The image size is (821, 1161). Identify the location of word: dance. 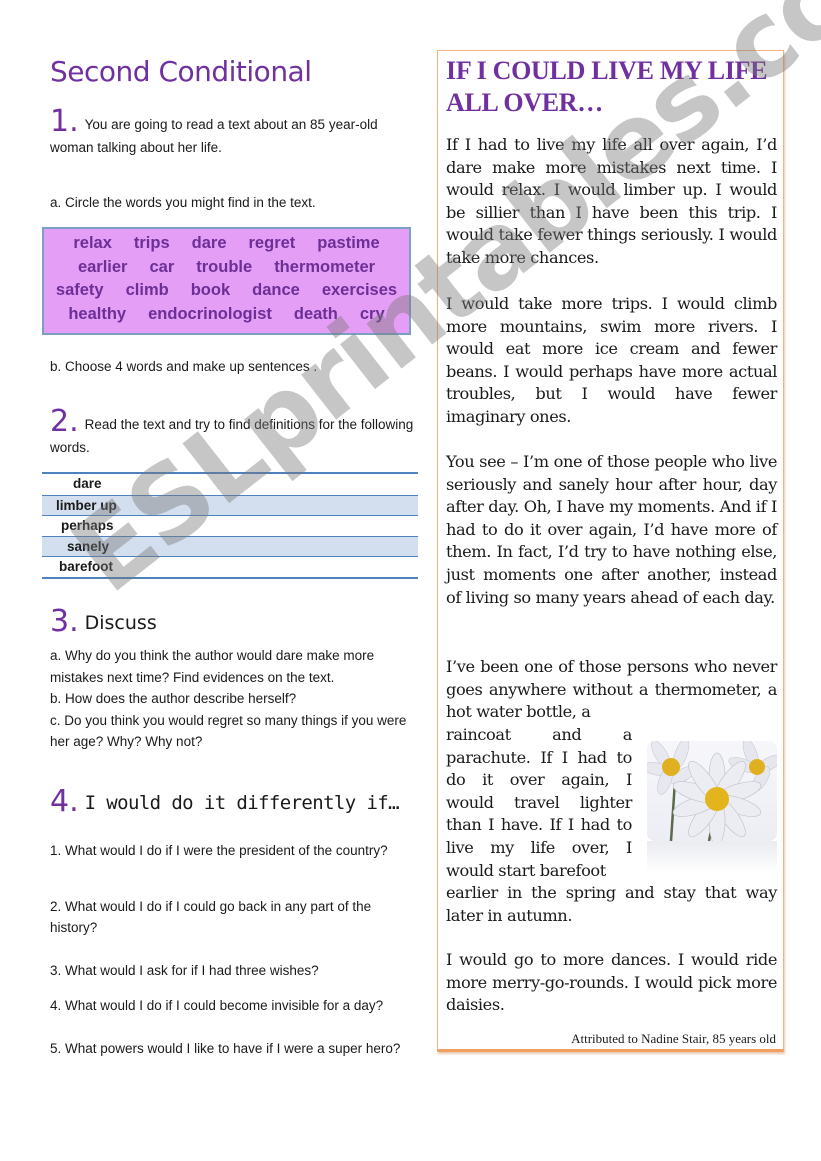
(276, 291).